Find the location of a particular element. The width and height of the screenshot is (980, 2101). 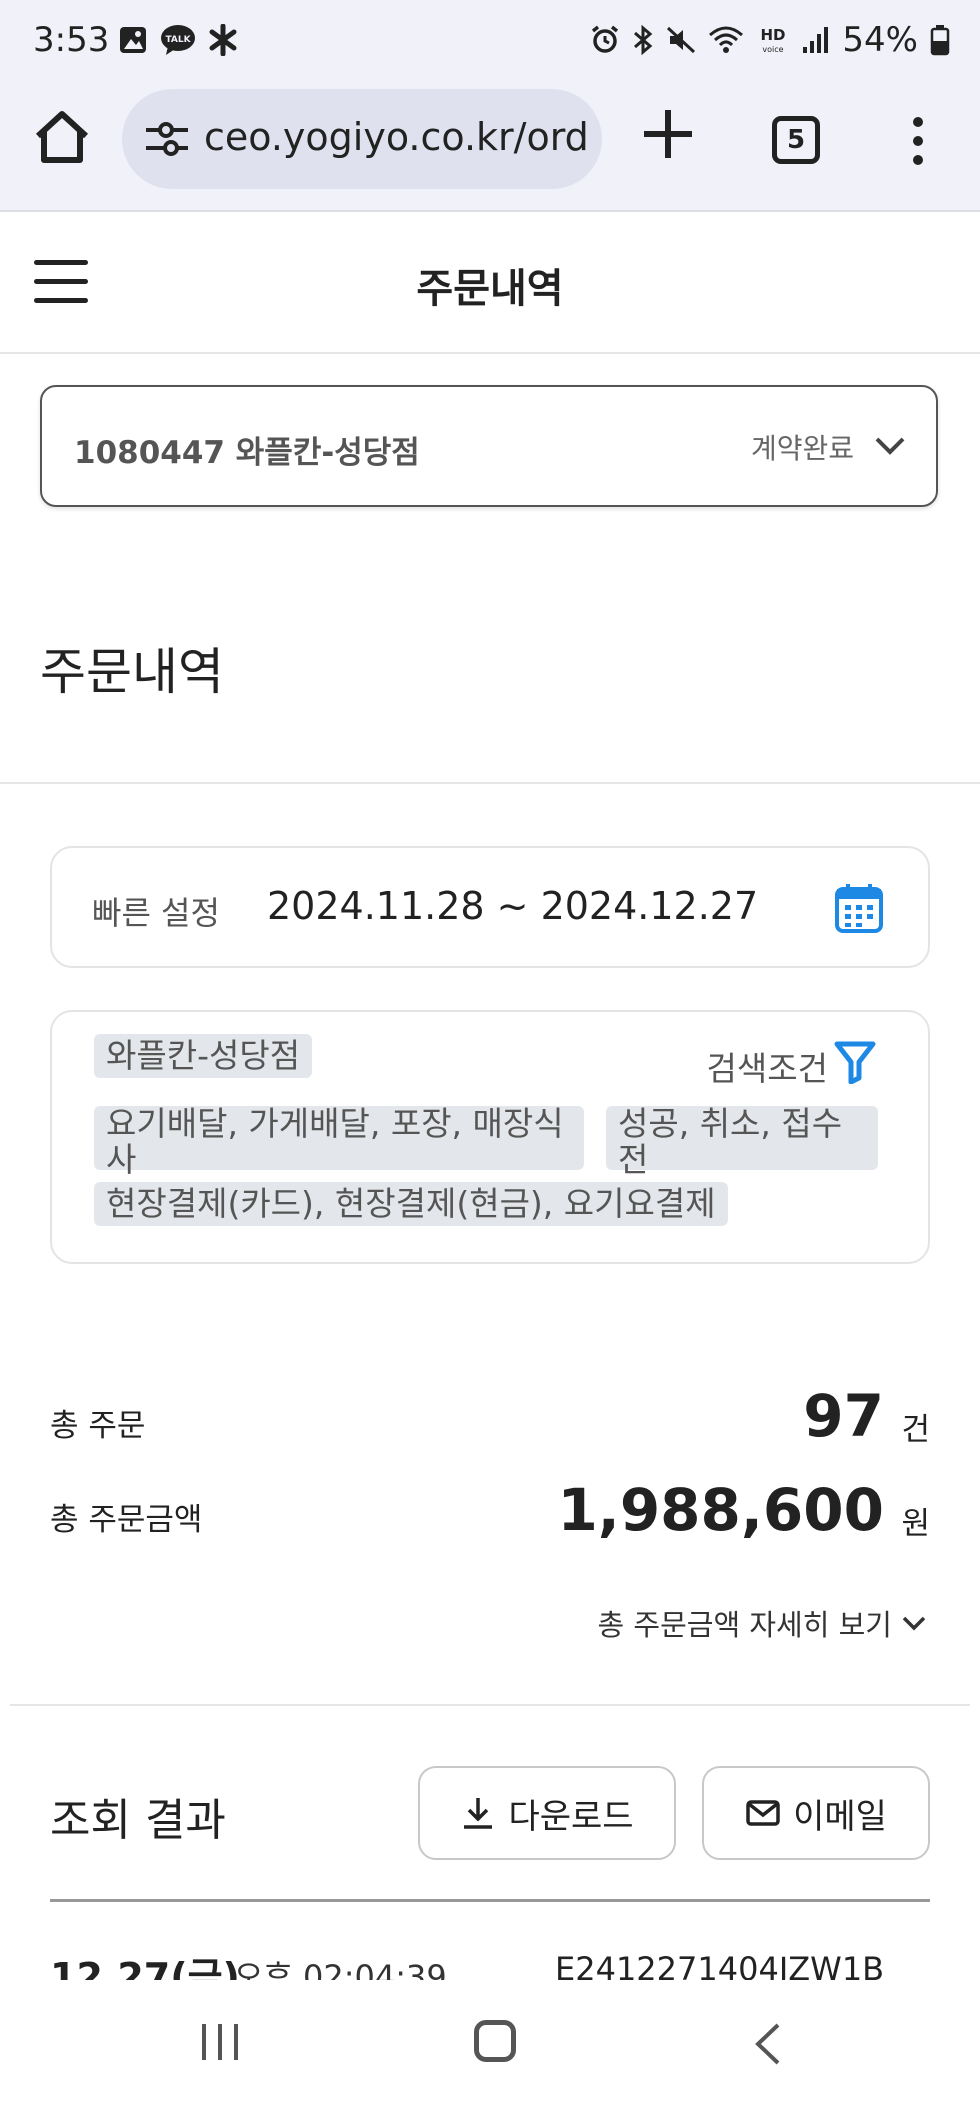

search-conditions-label: 검색조건 is located at coordinates (767, 1066).